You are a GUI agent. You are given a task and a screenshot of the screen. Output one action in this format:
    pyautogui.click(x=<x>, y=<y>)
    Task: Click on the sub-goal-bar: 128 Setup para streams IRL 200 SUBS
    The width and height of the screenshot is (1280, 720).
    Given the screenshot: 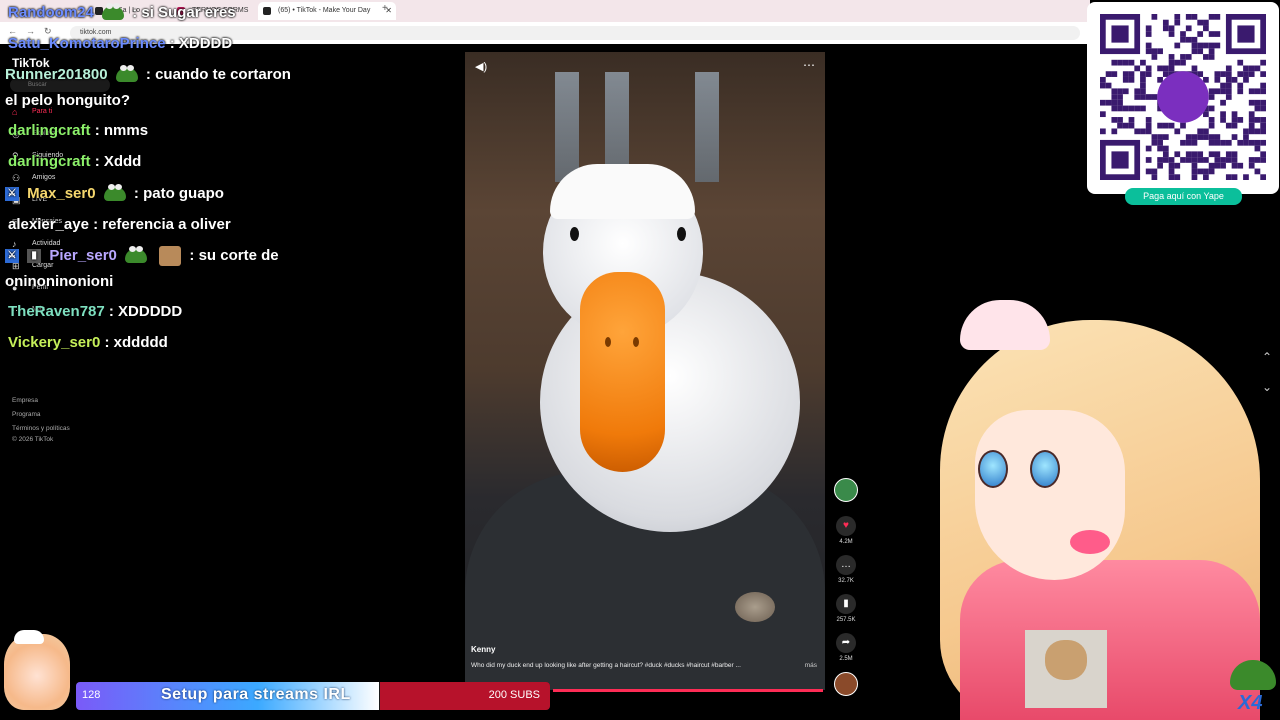 What is the action you would take?
    pyautogui.click(x=313, y=696)
    